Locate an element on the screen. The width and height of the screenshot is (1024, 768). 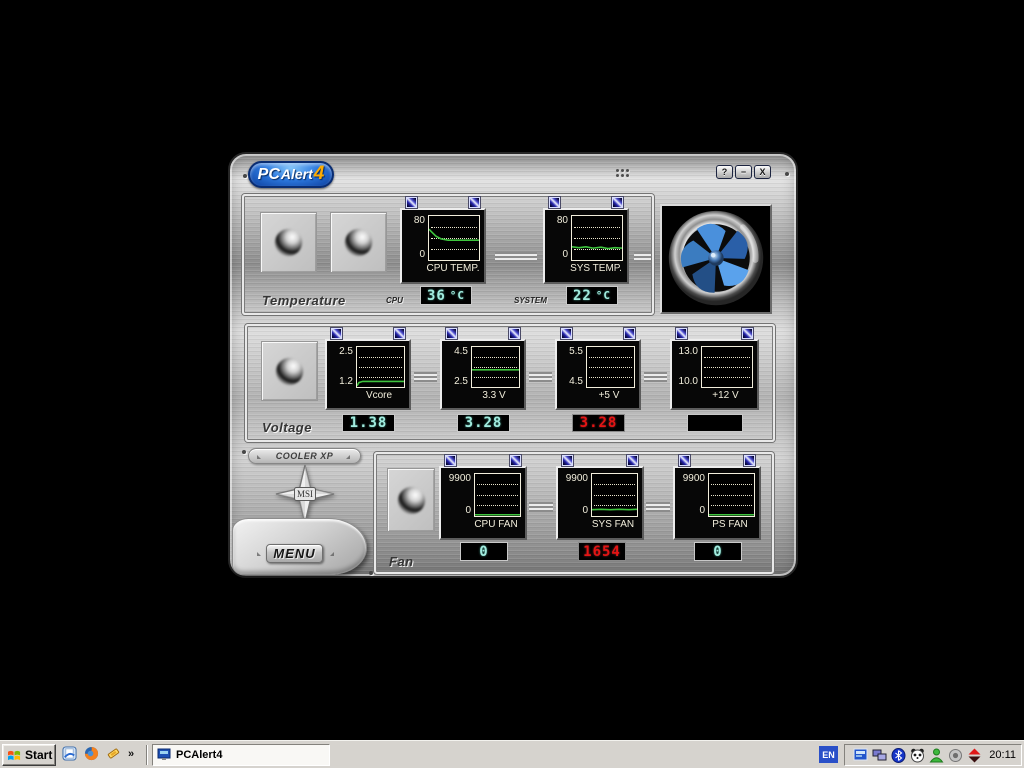
msi-star-logo: MSI is located at coordinates (305, 494).